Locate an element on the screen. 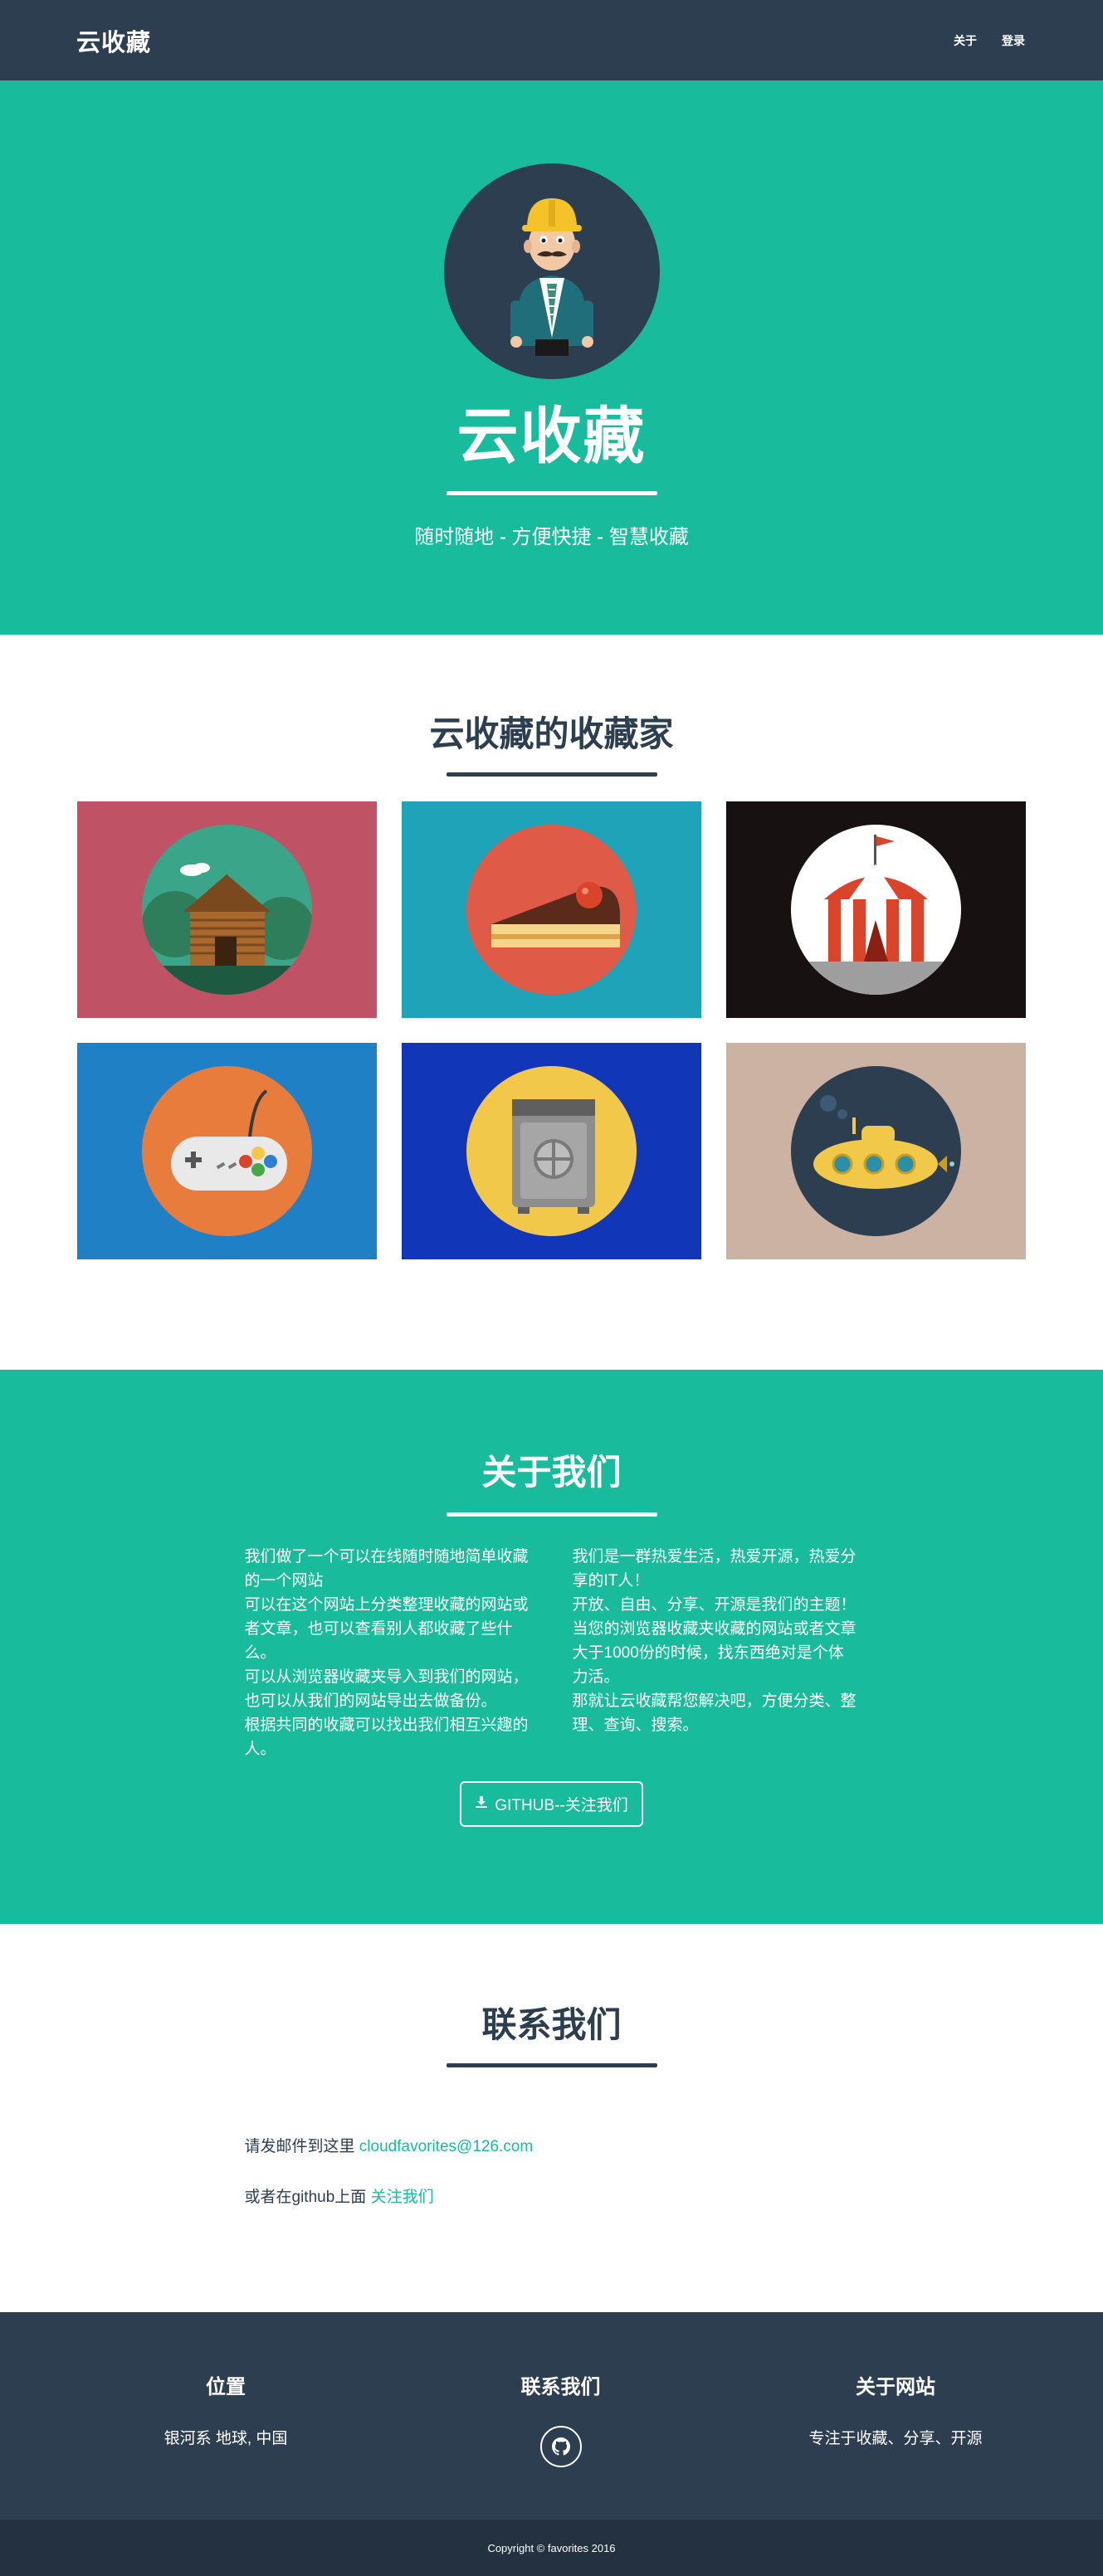 The width and height of the screenshot is (1103, 2576). contact-email-line: 请发邮件到这里 cloudfavorites@126.com is located at coordinates (552, 2145).